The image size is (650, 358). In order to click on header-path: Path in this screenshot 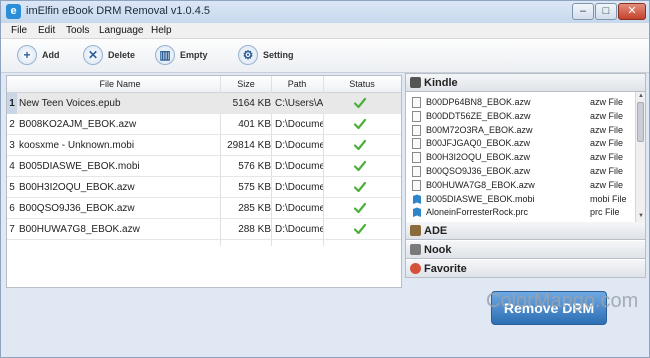, I will do `click(297, 84)`.